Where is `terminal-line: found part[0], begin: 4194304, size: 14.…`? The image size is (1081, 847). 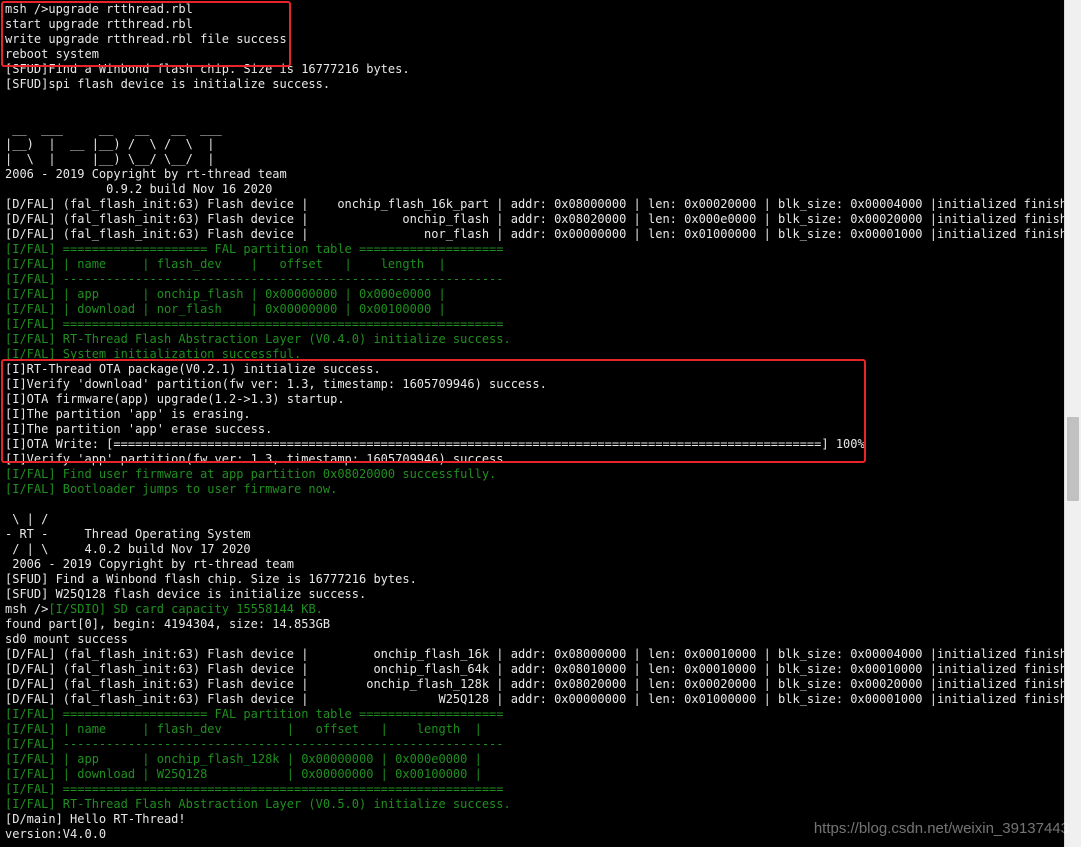
terminal-line: found part[0], begin: 4194304, size: 14.… is located at coordinates (168, 624).